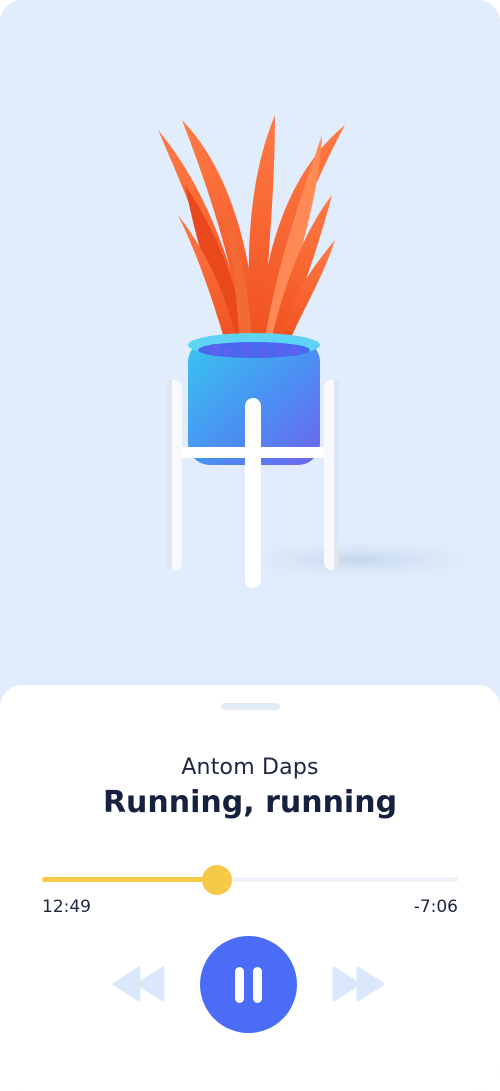 This screenshot has width=500, height=1091. Describe the element at coordinates (250, 767) in the screenshot. I see `artist-name: Antom Daps` at that location.